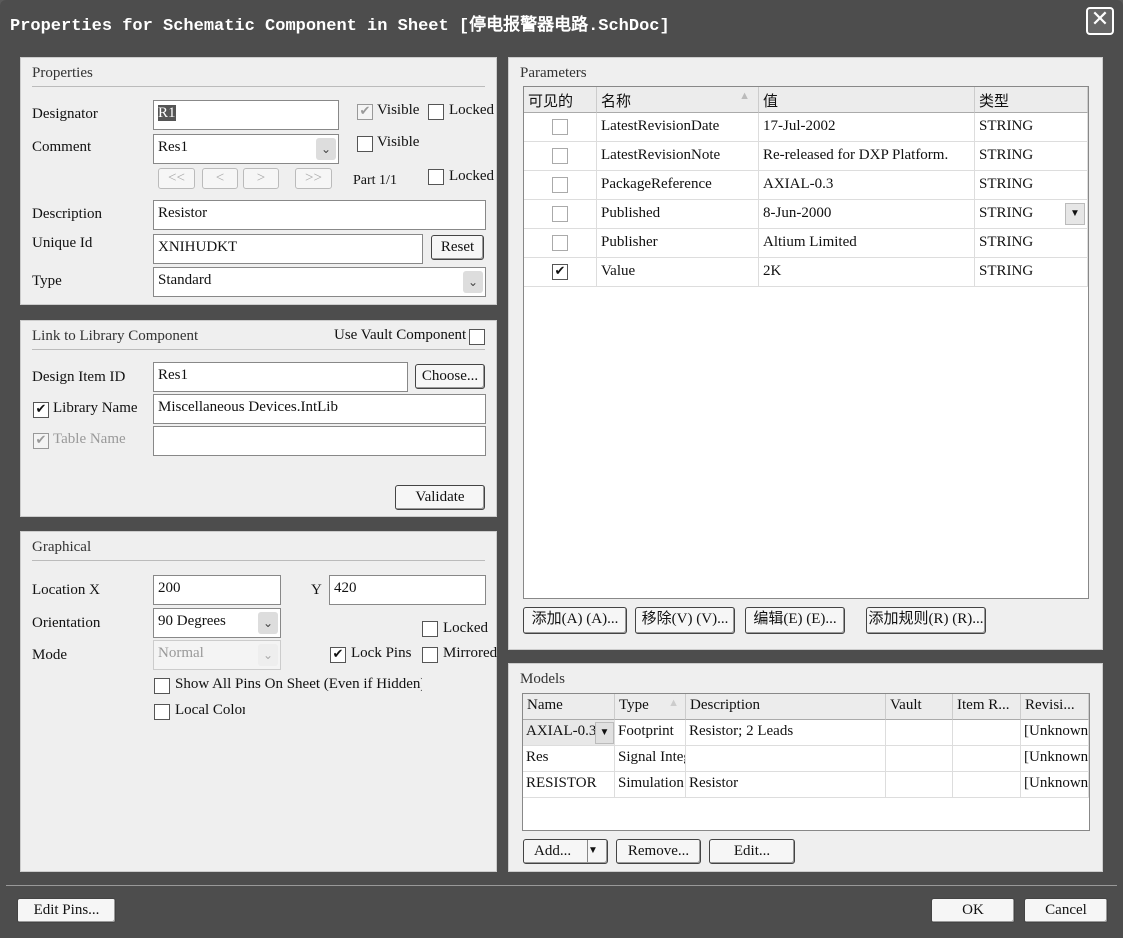 This screenshot has height=938, width=1123. What do you see at coordinates (919, 707) in the screenshot?
I see `column-header-vault: Vault` at bounding box center [919, 707].